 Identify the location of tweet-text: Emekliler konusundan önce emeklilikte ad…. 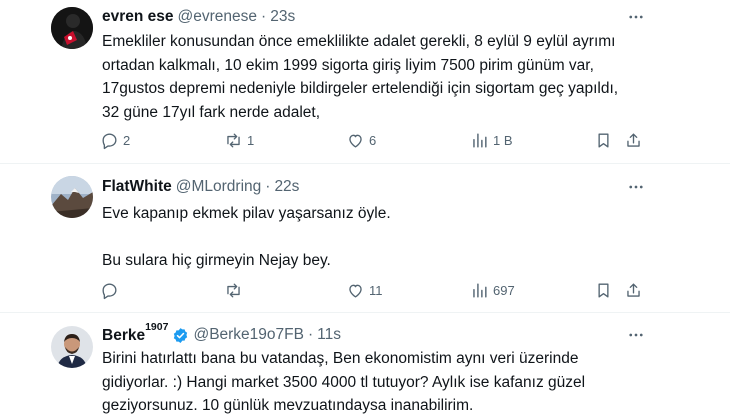
(360, 77).